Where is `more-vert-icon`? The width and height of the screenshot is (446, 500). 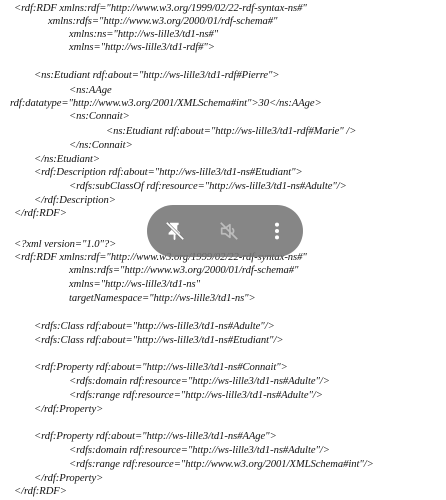
more-vert-icon is located at coordinates (277, 231).